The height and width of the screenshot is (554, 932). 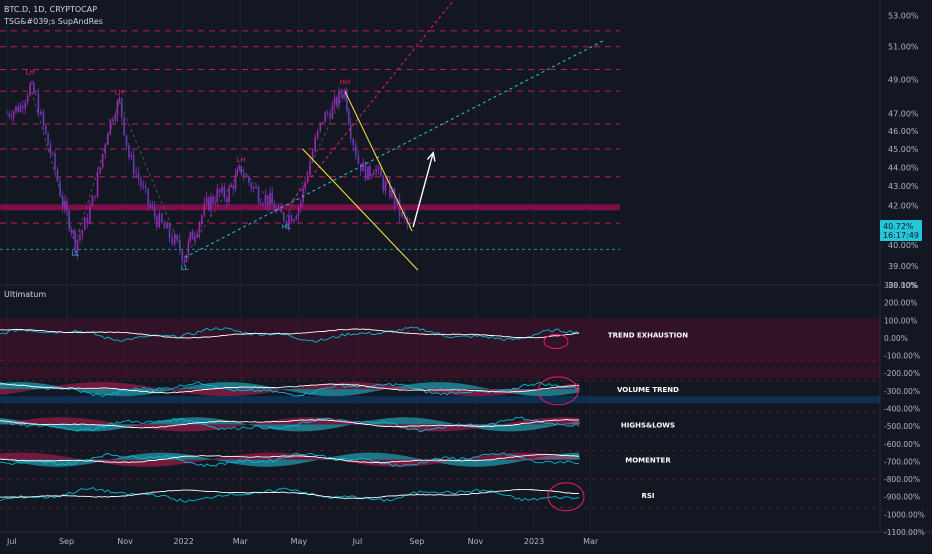 I want to click on price-tick-label: 44.00%, so click(x=903, y=167).